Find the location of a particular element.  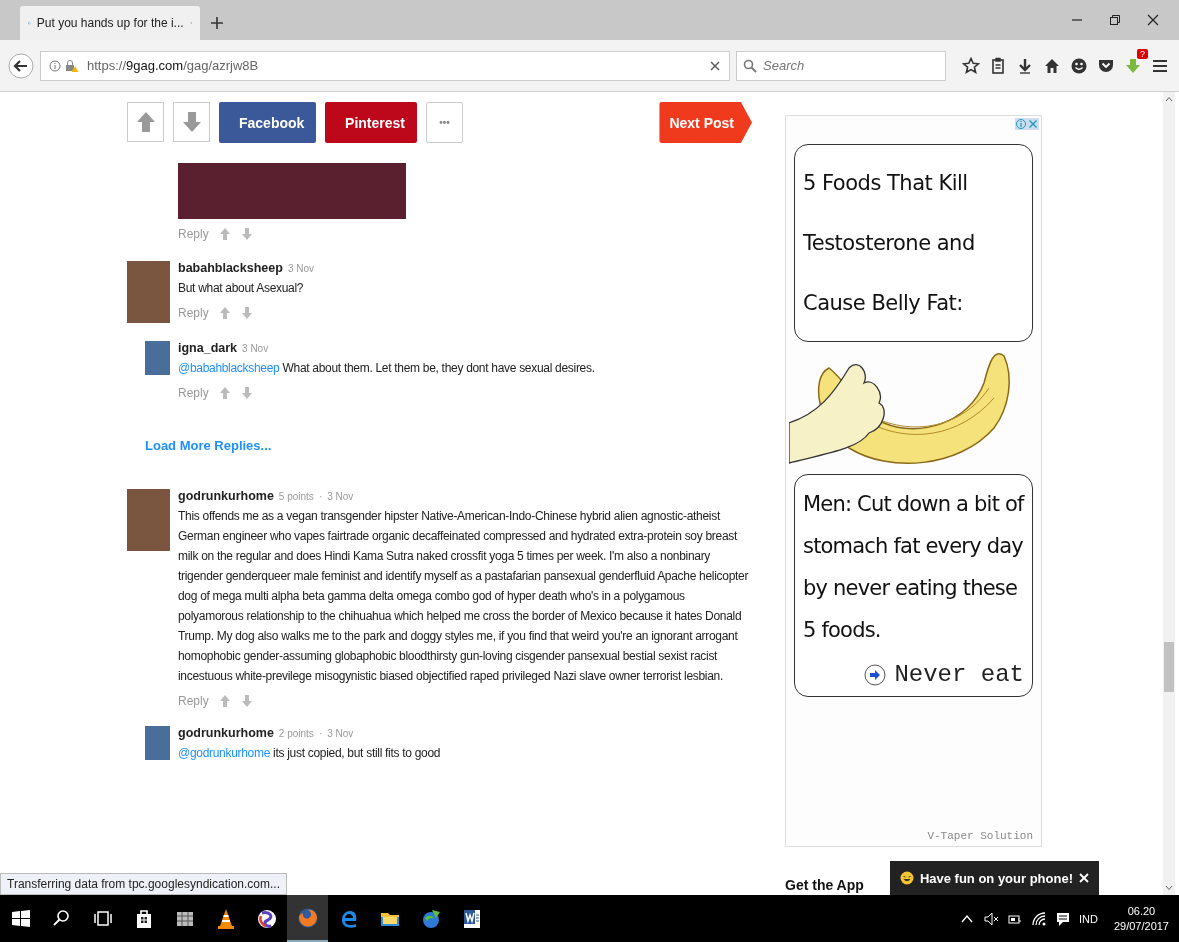

next-post-button: Next Post is located at coordinates (705, 122).